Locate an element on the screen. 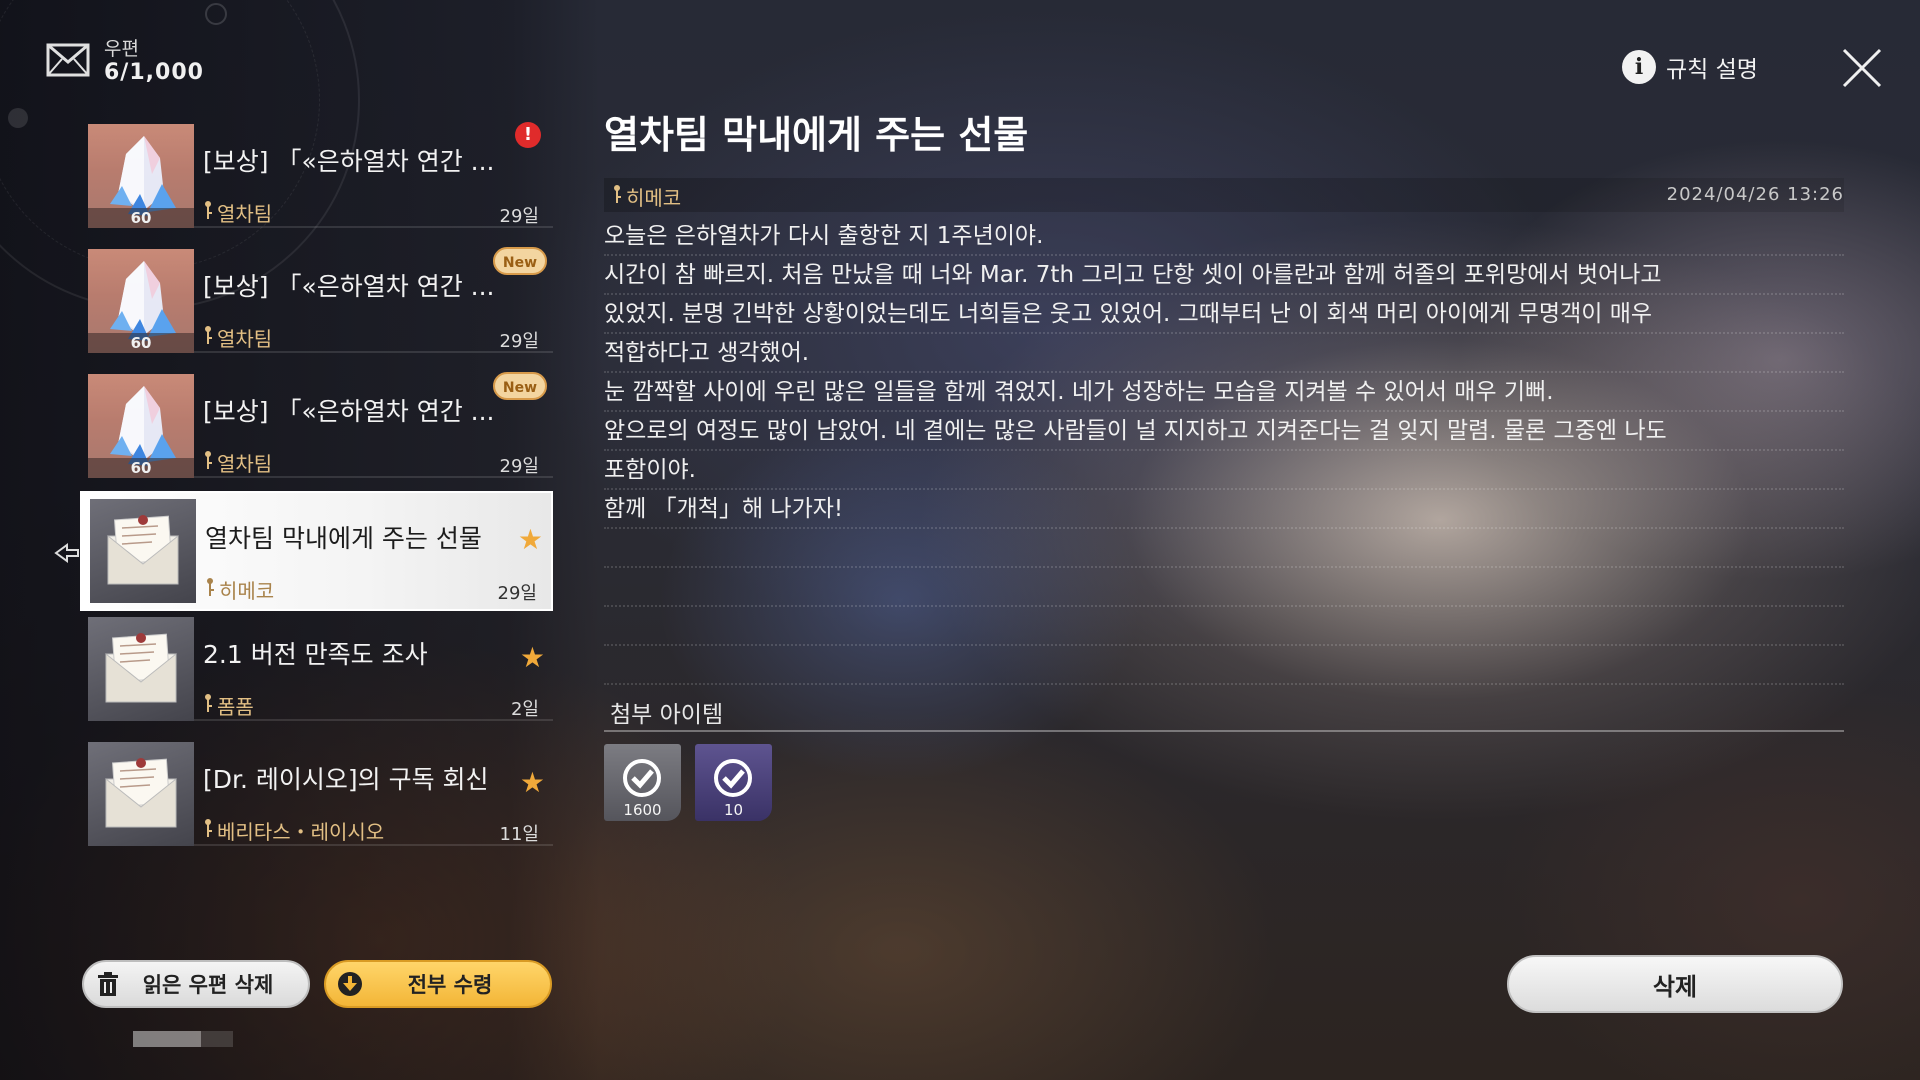 This screenshot has width=1920, height=1080. mail-detail-meta: 히메코 2024/04/26 13:26 is located at coordinates (1224, 195).